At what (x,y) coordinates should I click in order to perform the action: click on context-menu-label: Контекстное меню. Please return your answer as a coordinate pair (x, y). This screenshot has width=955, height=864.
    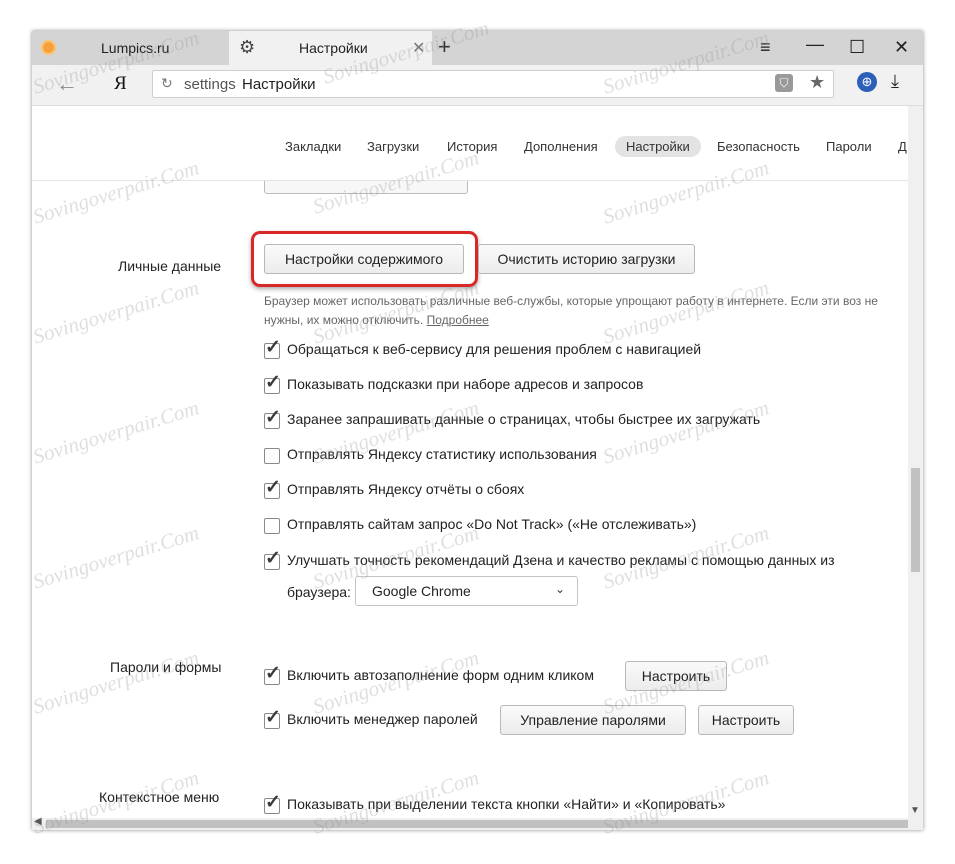
    Looking at the image, I should click on (159, 797).